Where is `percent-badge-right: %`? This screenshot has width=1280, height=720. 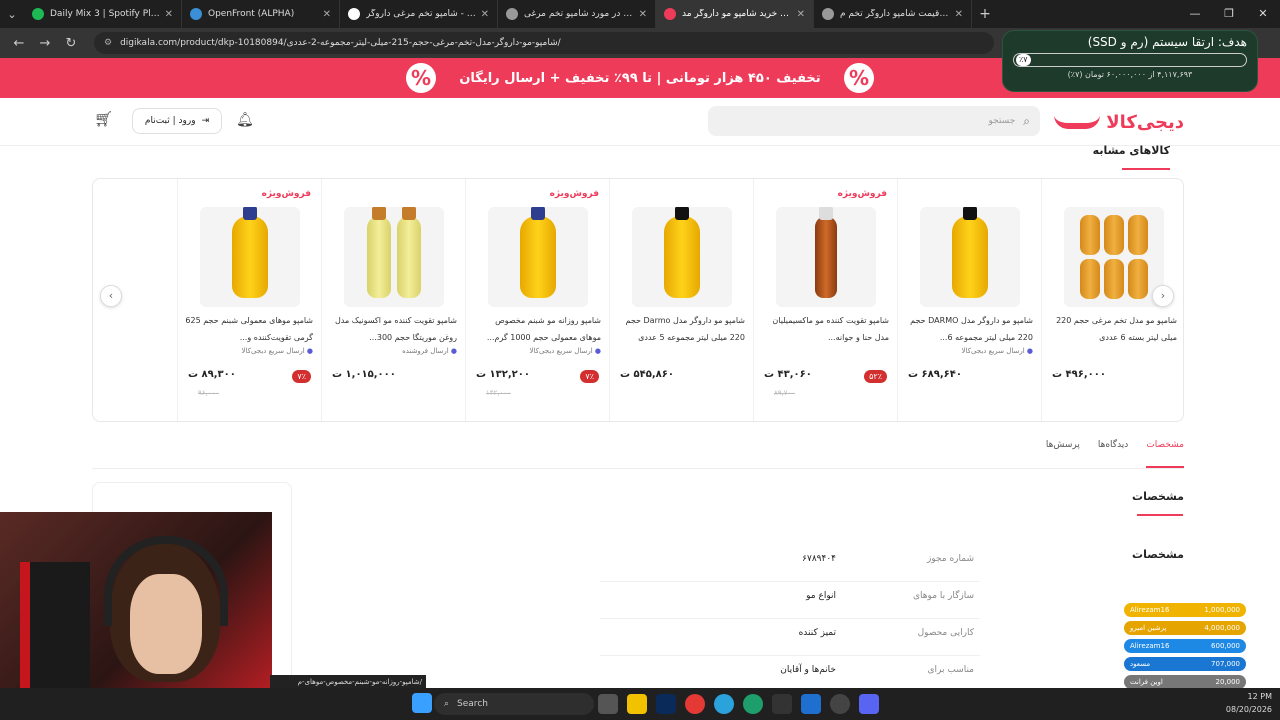
percent-badge-right: % is located at coordinates (859, 78).